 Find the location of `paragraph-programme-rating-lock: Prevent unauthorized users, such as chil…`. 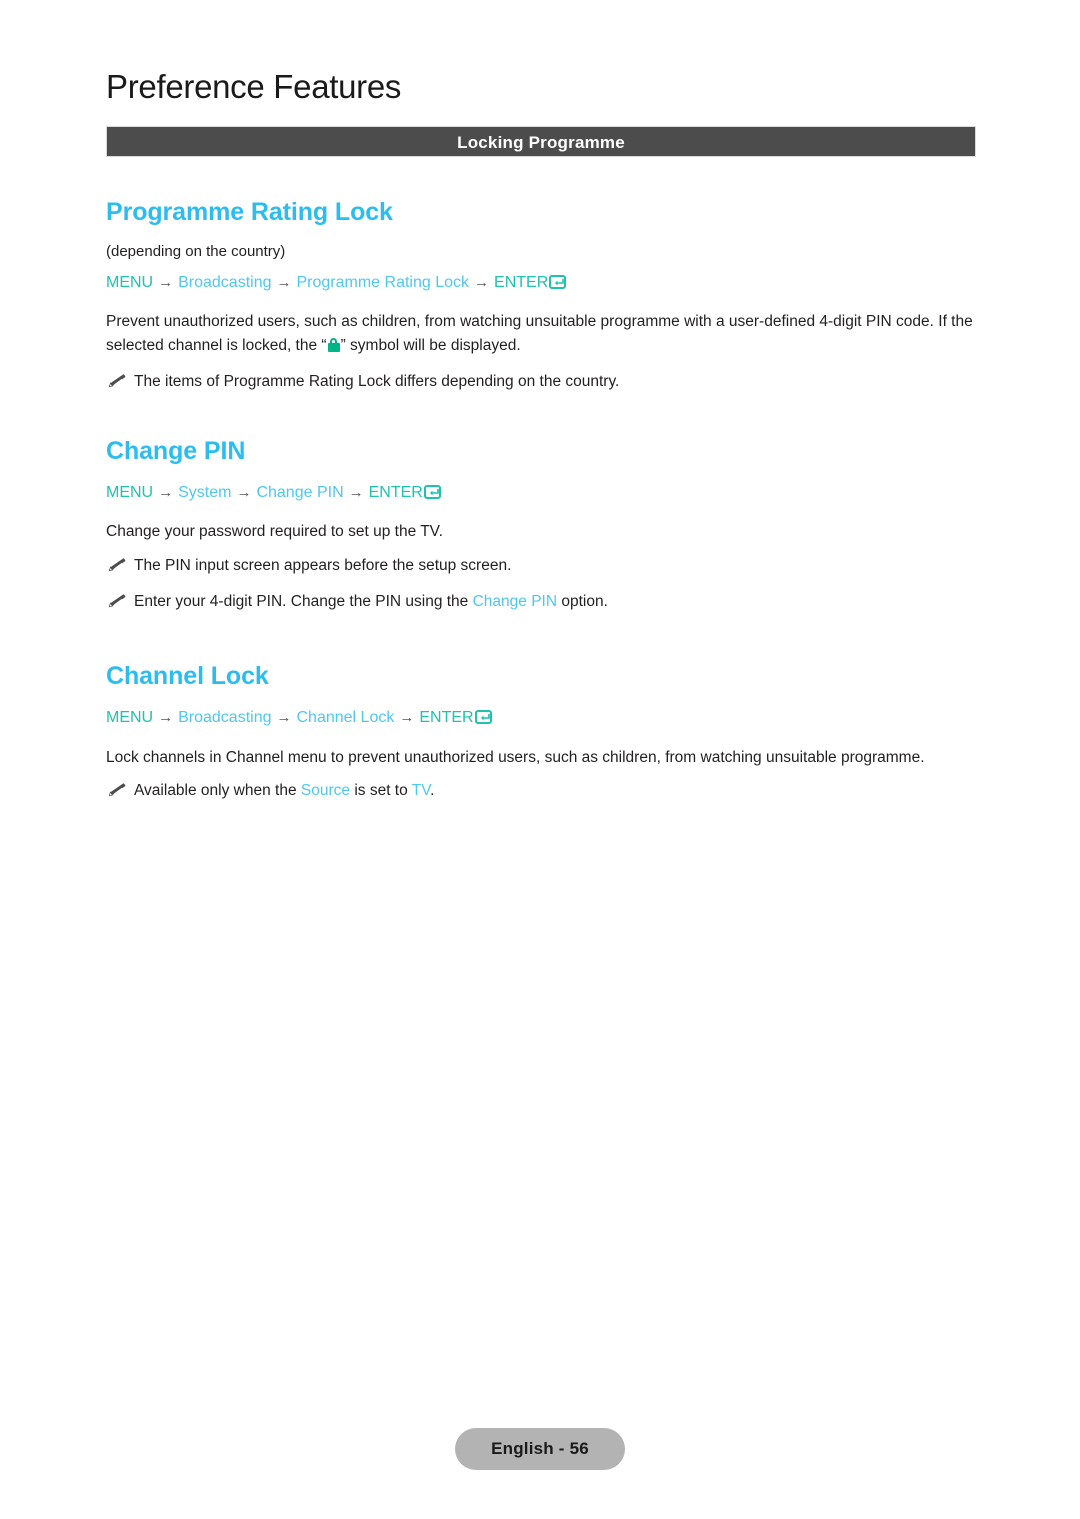

paragraph-programme-rating-lock: Prevent unauthorized users, such as chil… is located at coordinates (541, 333).